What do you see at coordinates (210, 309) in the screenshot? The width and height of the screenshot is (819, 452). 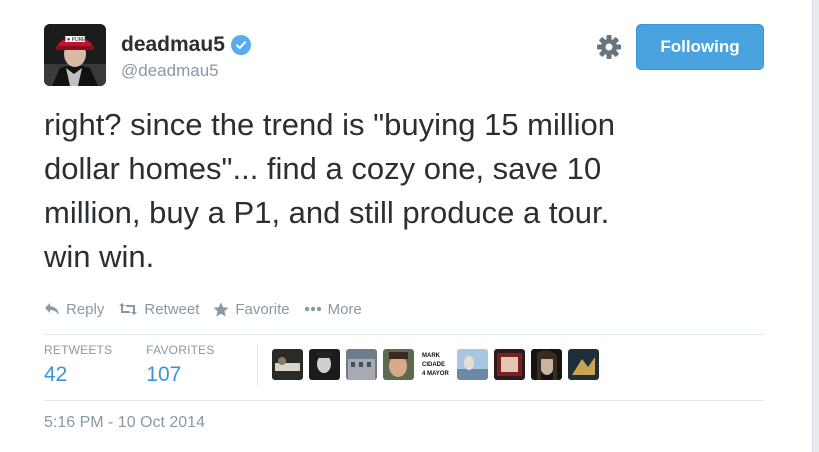 I see `tweet-actions: Reply Retweet Favorite More` at bounding box center [210, 309].